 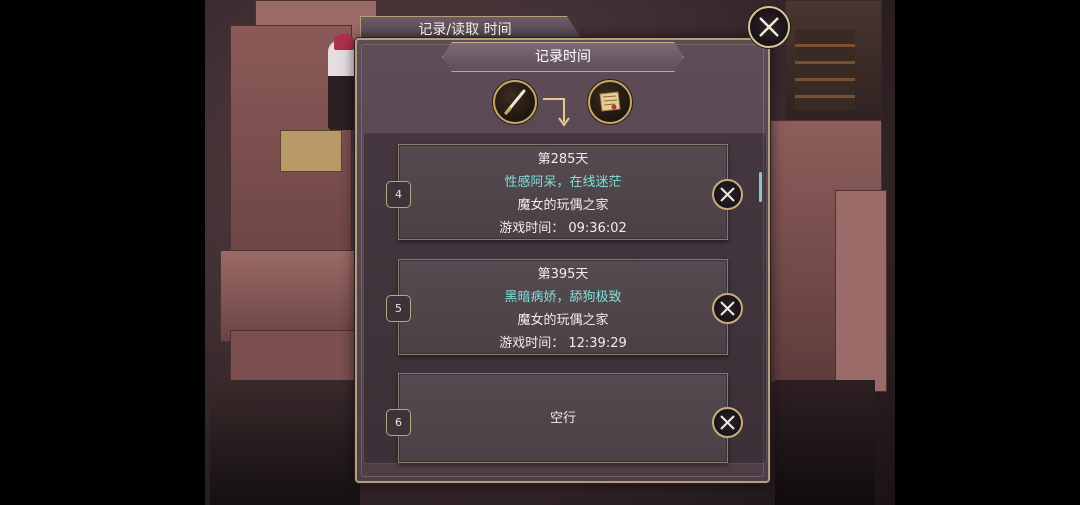 I want to click on save-slot: 第395天 黑暗病娇，舔狗极致 魔女的玩偶之家 游戏时间： 12:39:29, so click(x=563, y=307).